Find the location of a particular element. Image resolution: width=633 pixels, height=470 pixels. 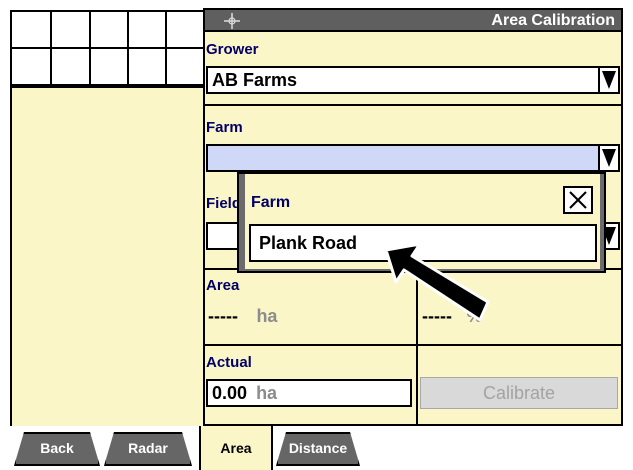

crosshair-icon is located at coordinates (232, 21).